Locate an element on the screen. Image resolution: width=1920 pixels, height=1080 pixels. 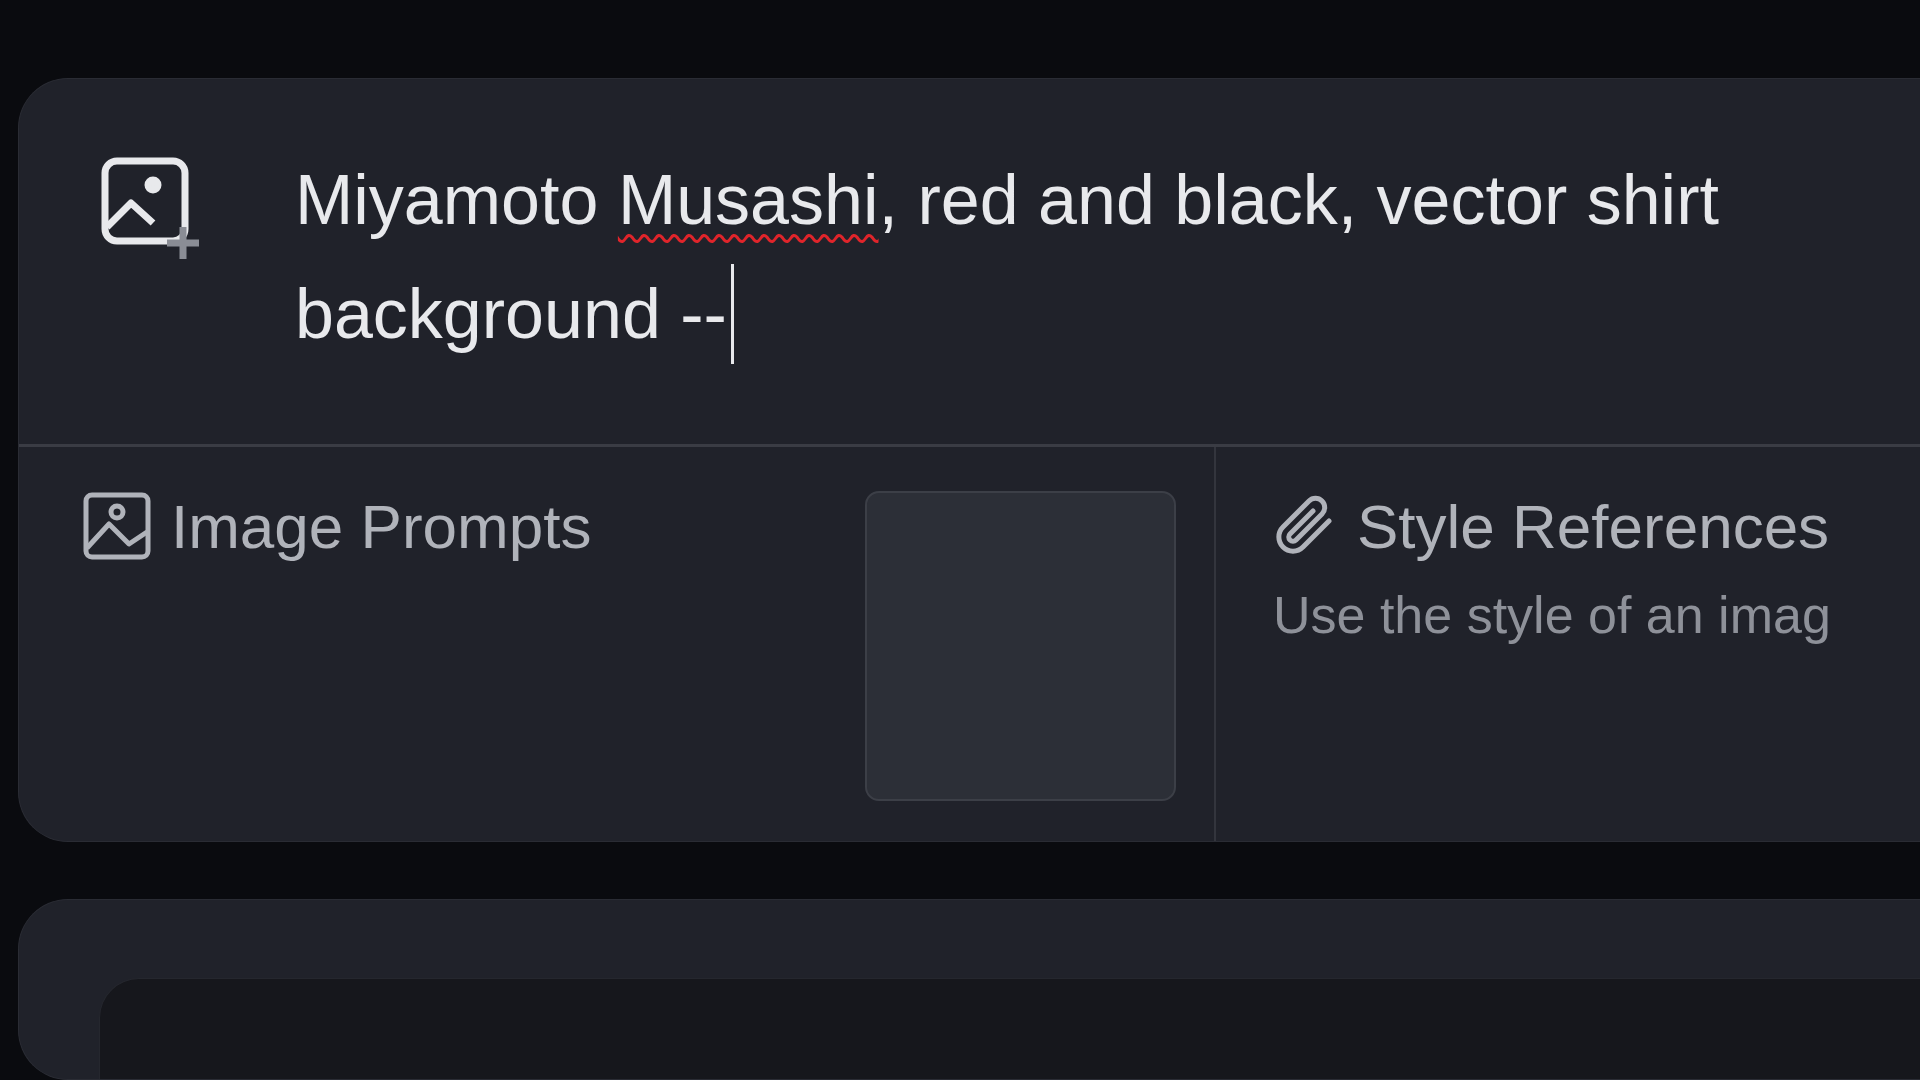
image-icon is located at coordinates (117, 526).